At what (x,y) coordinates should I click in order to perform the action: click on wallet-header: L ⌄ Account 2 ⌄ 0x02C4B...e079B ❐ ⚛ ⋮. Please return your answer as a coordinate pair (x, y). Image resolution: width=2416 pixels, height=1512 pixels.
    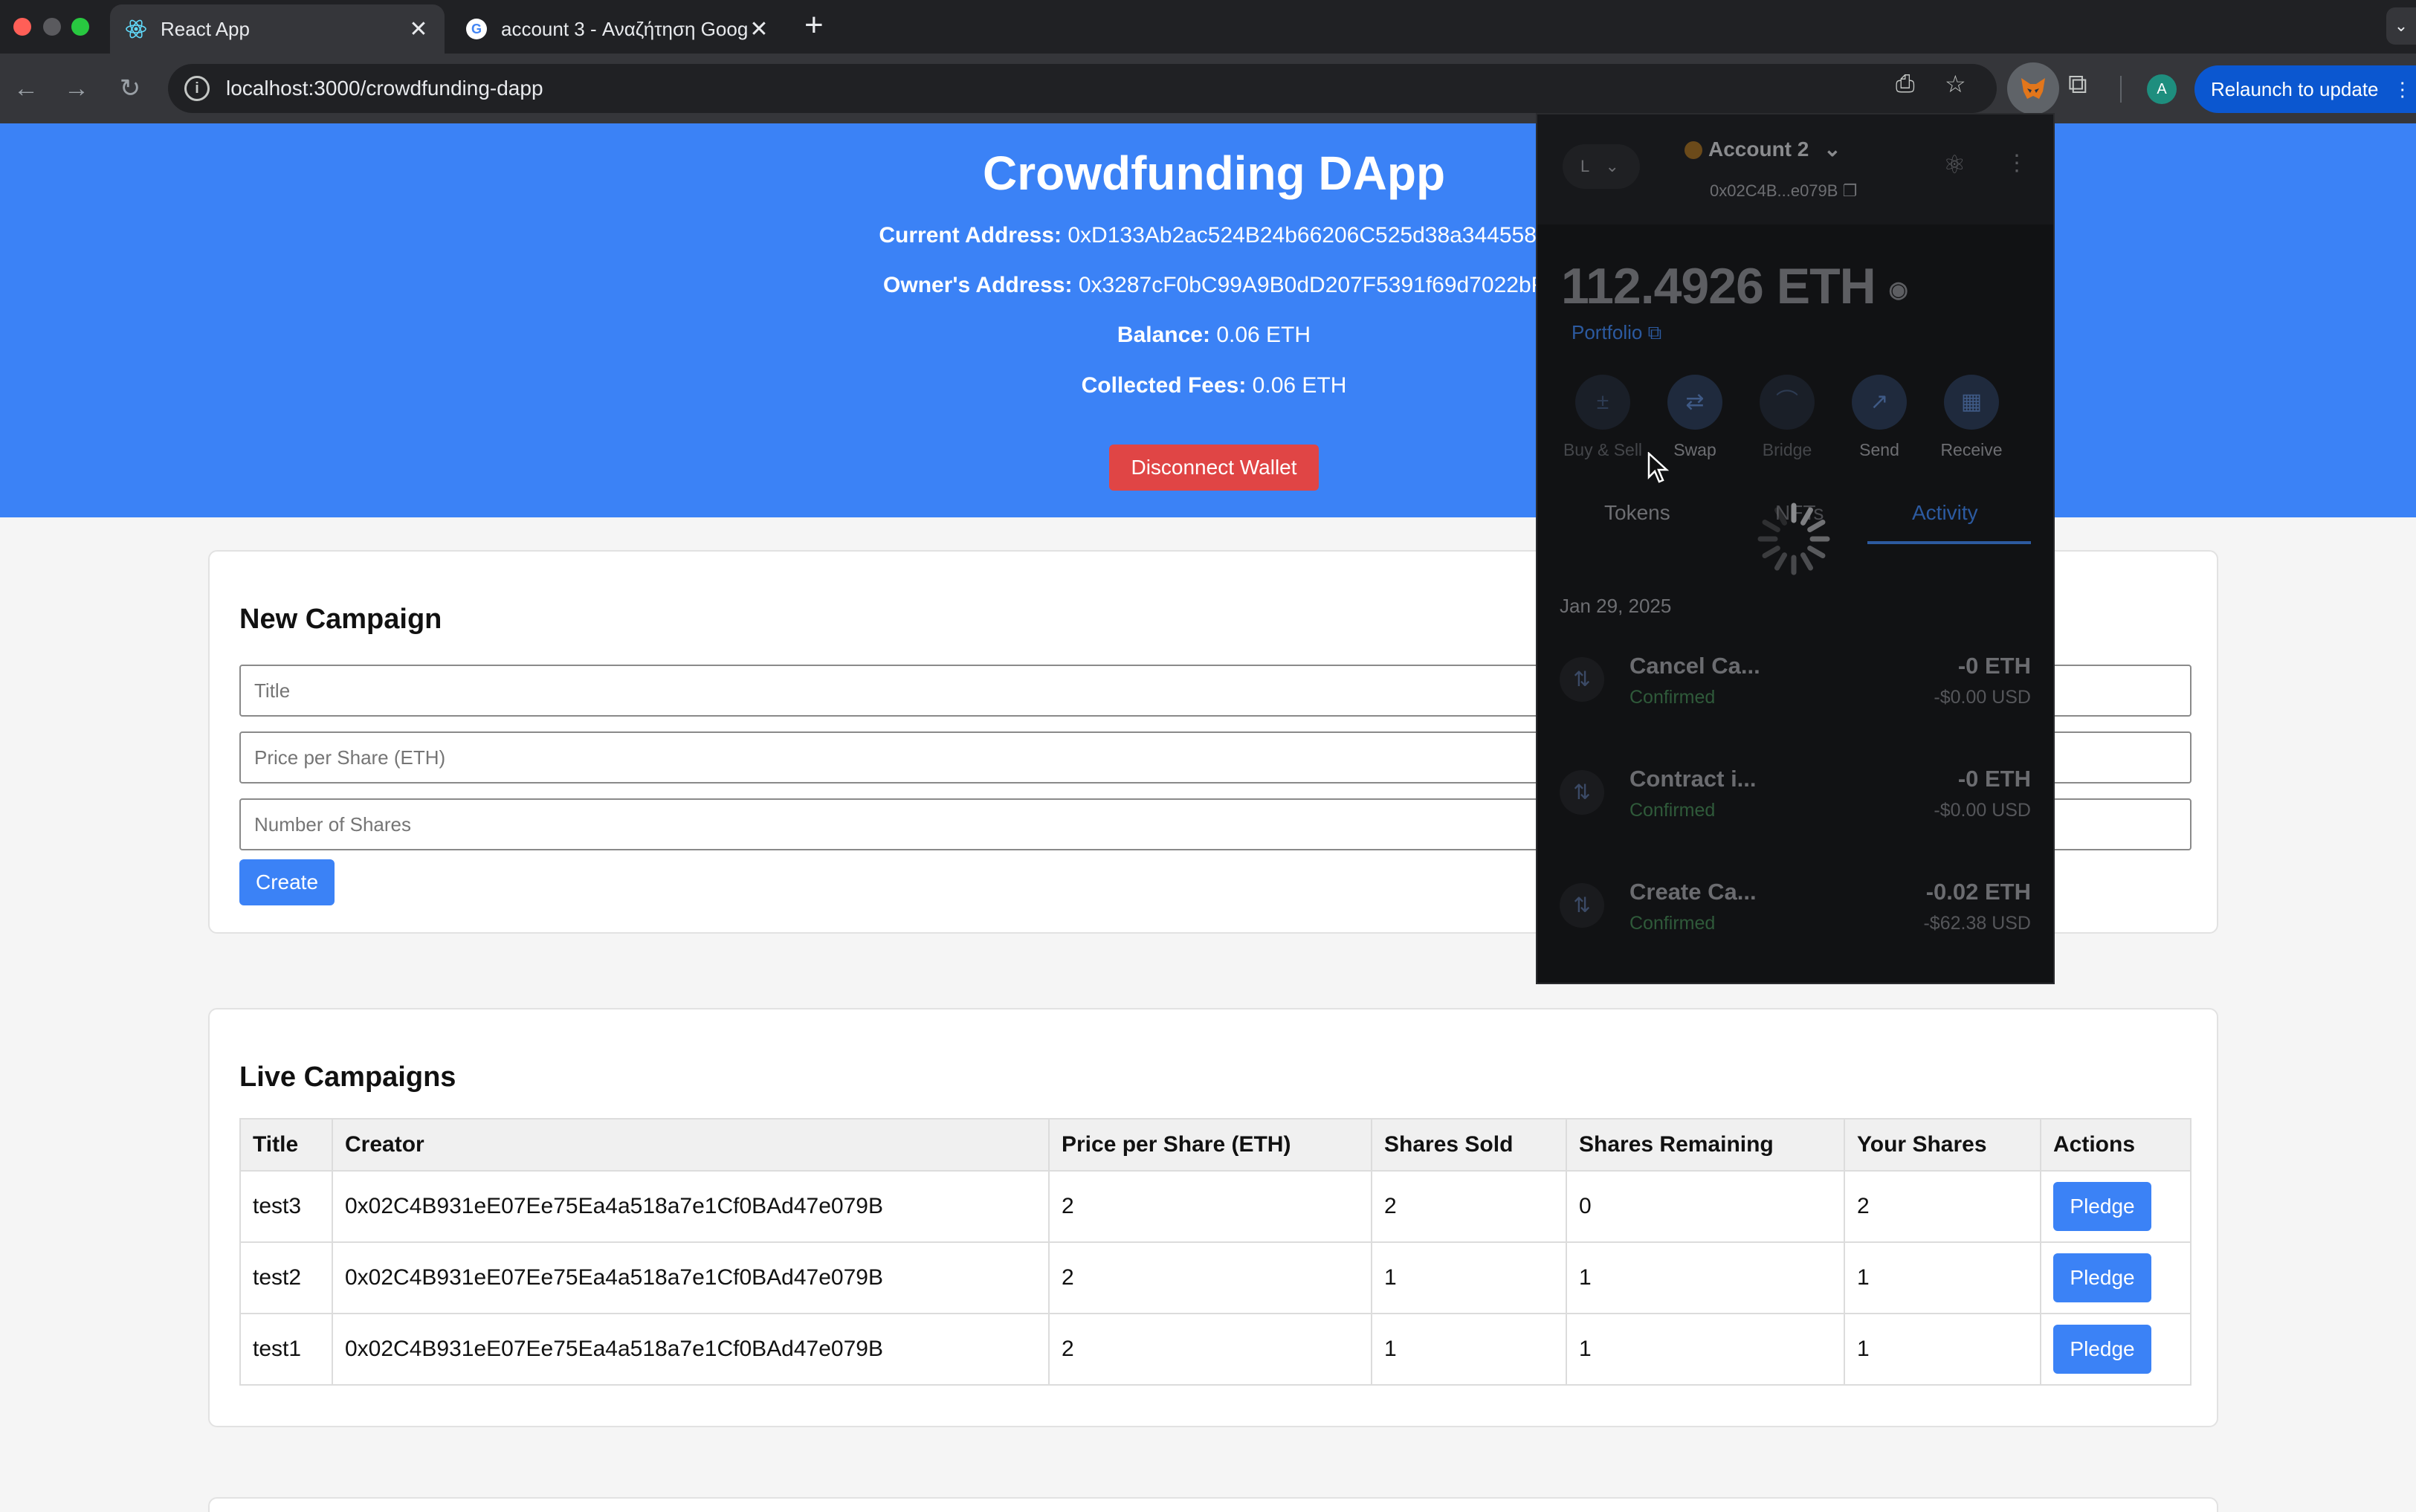
    Looking at the image, I should click on (1795, 169).